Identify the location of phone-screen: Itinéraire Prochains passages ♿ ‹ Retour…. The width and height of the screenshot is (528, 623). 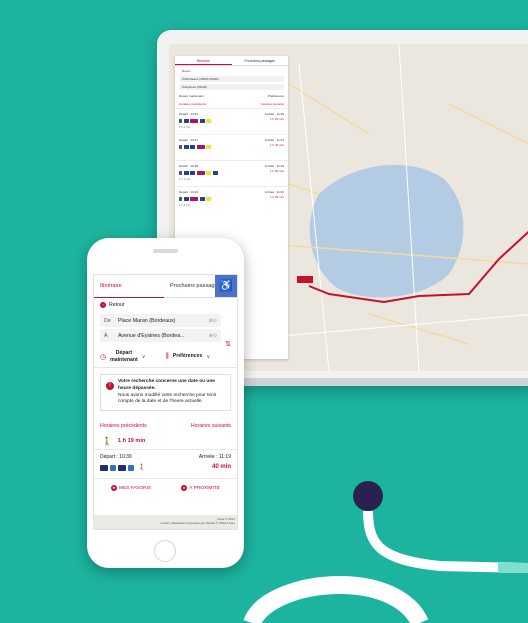
(165, 402).